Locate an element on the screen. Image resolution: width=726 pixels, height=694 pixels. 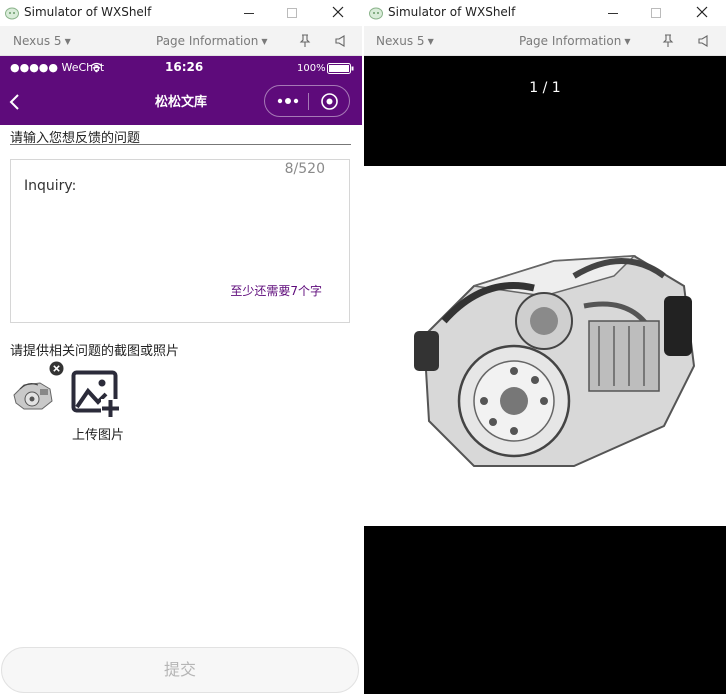
min-length-hint: 至少还需要7个字 is located at coordinates (276, 291).